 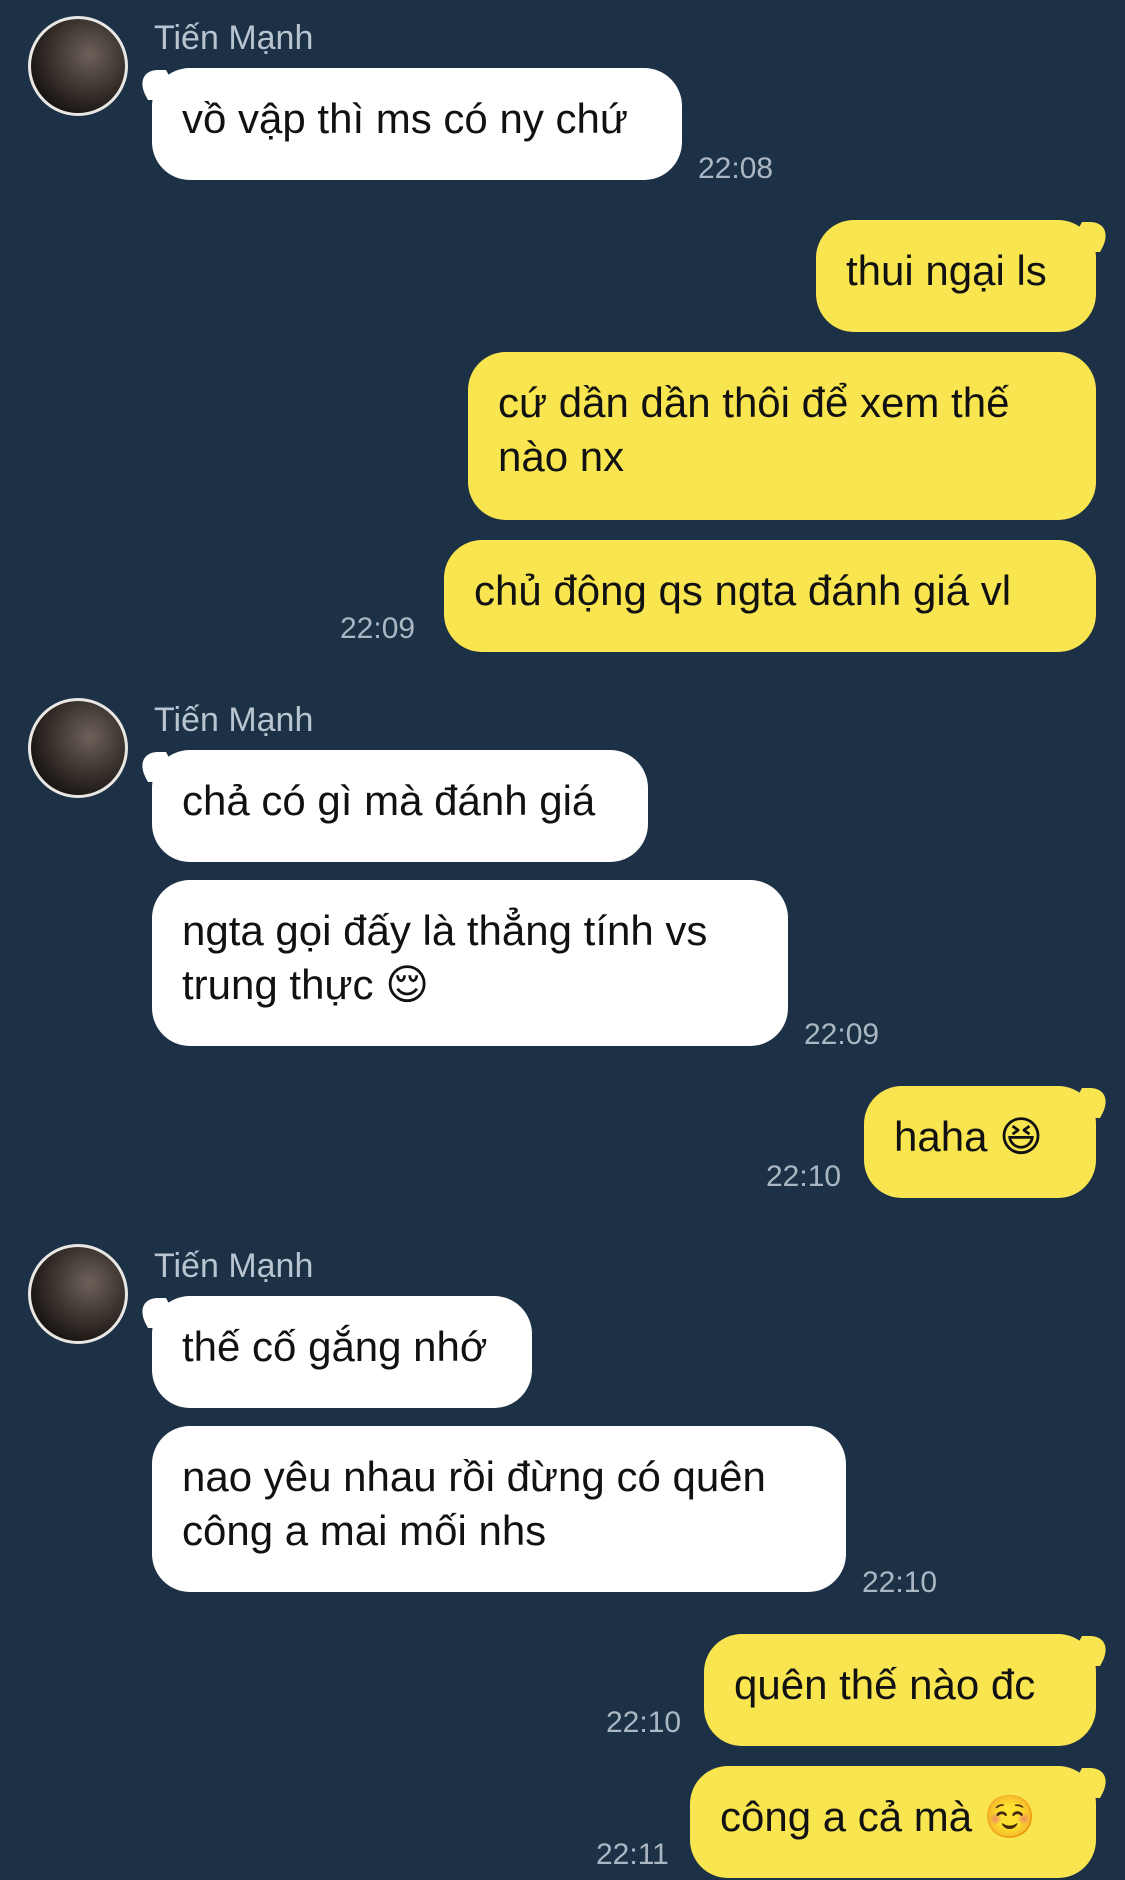 What do you see at coordinates (407, 984) in the screenshot?
I see `relieved-face-emoji: 😌` at bounding box center [407, 984].